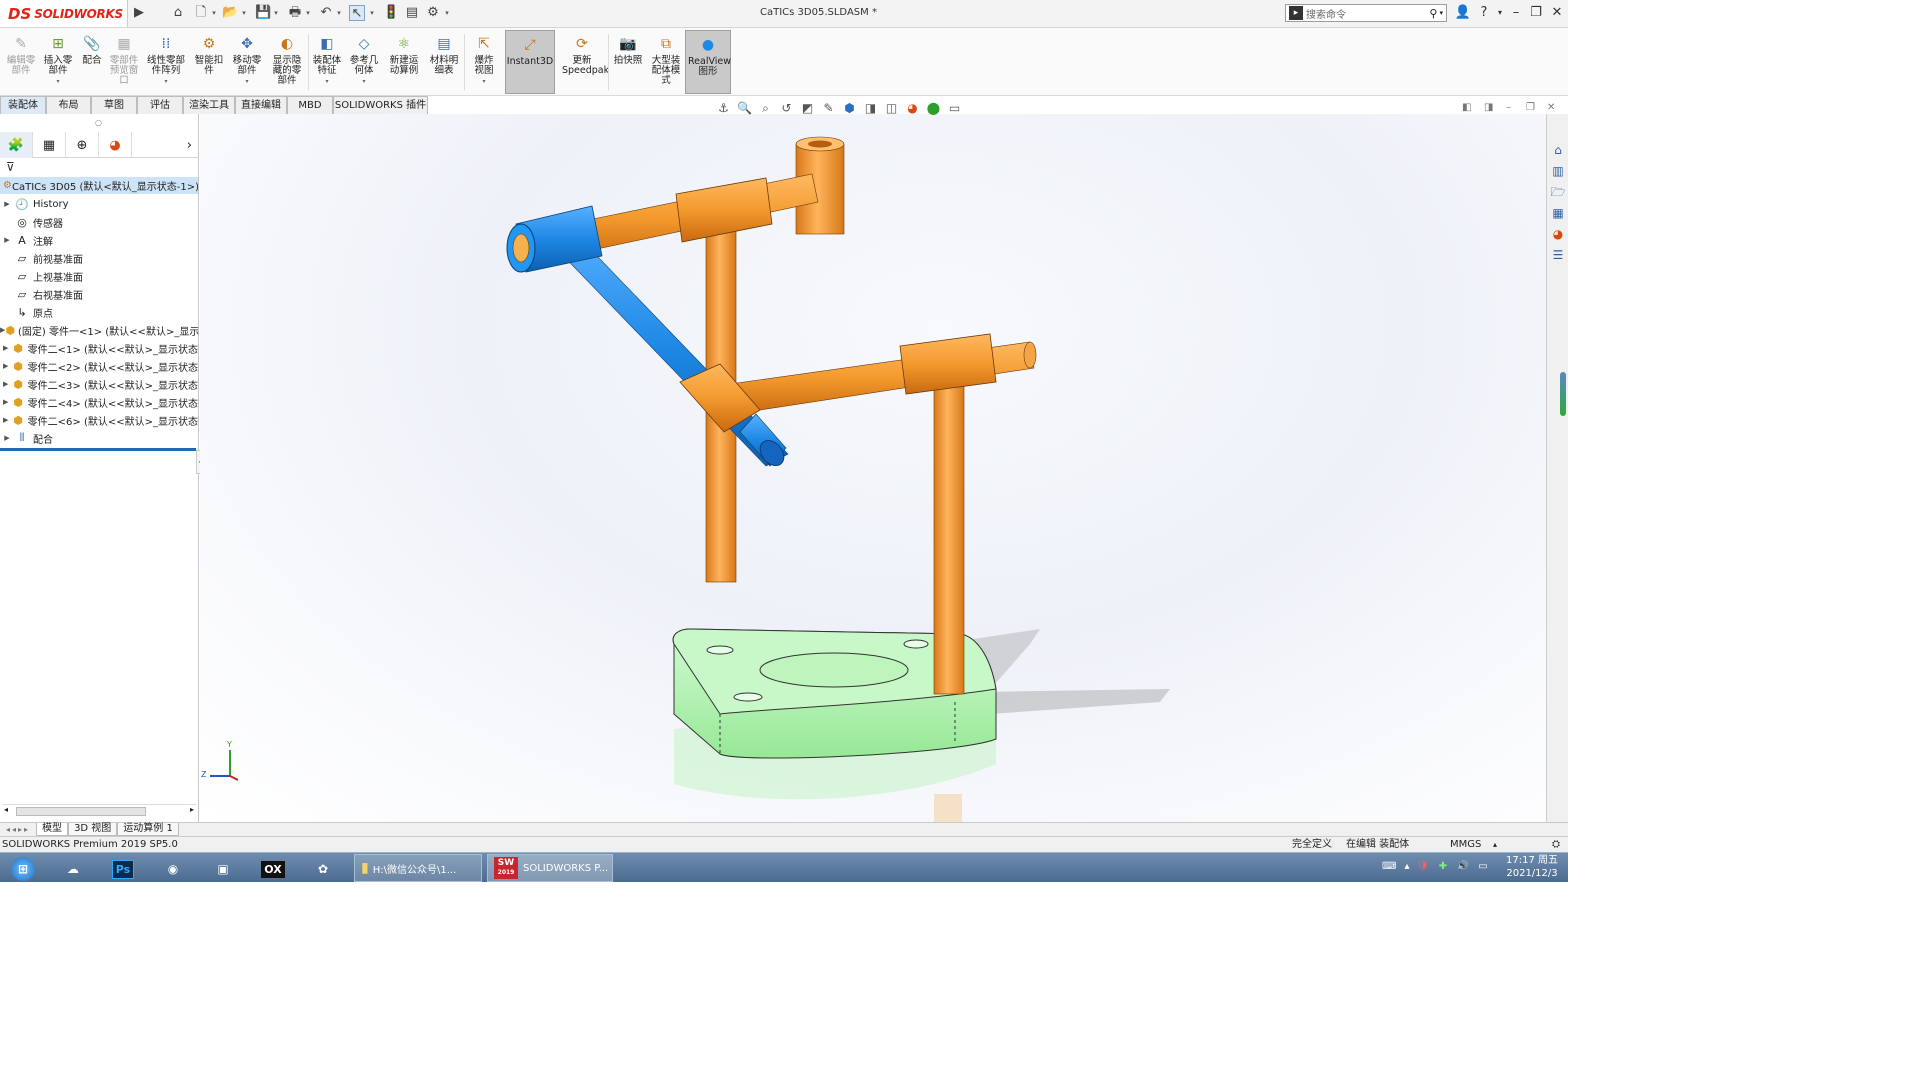 The width and height of the screenshot is (1919, 1079). What do you see at coordinates (433, 13) in the screenshot?
I see `options-gear-icon: ⚙` at bounding box center [433, 13].